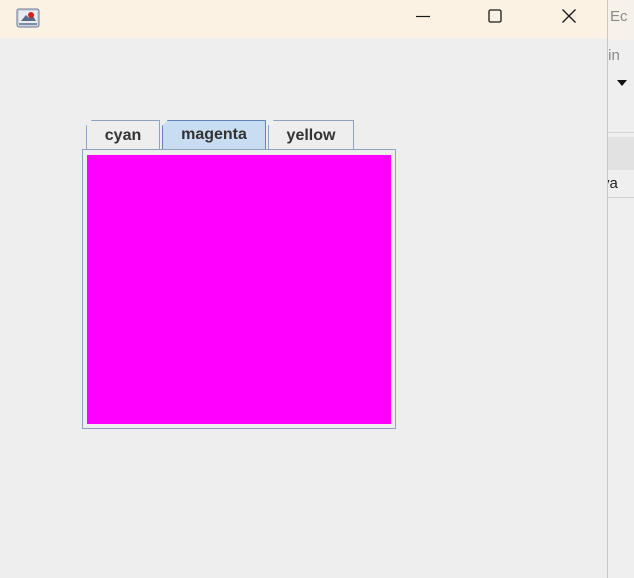 This screenshot has height=578, width=634. I want to click on background-text-top: Ec, so click(619, 16).